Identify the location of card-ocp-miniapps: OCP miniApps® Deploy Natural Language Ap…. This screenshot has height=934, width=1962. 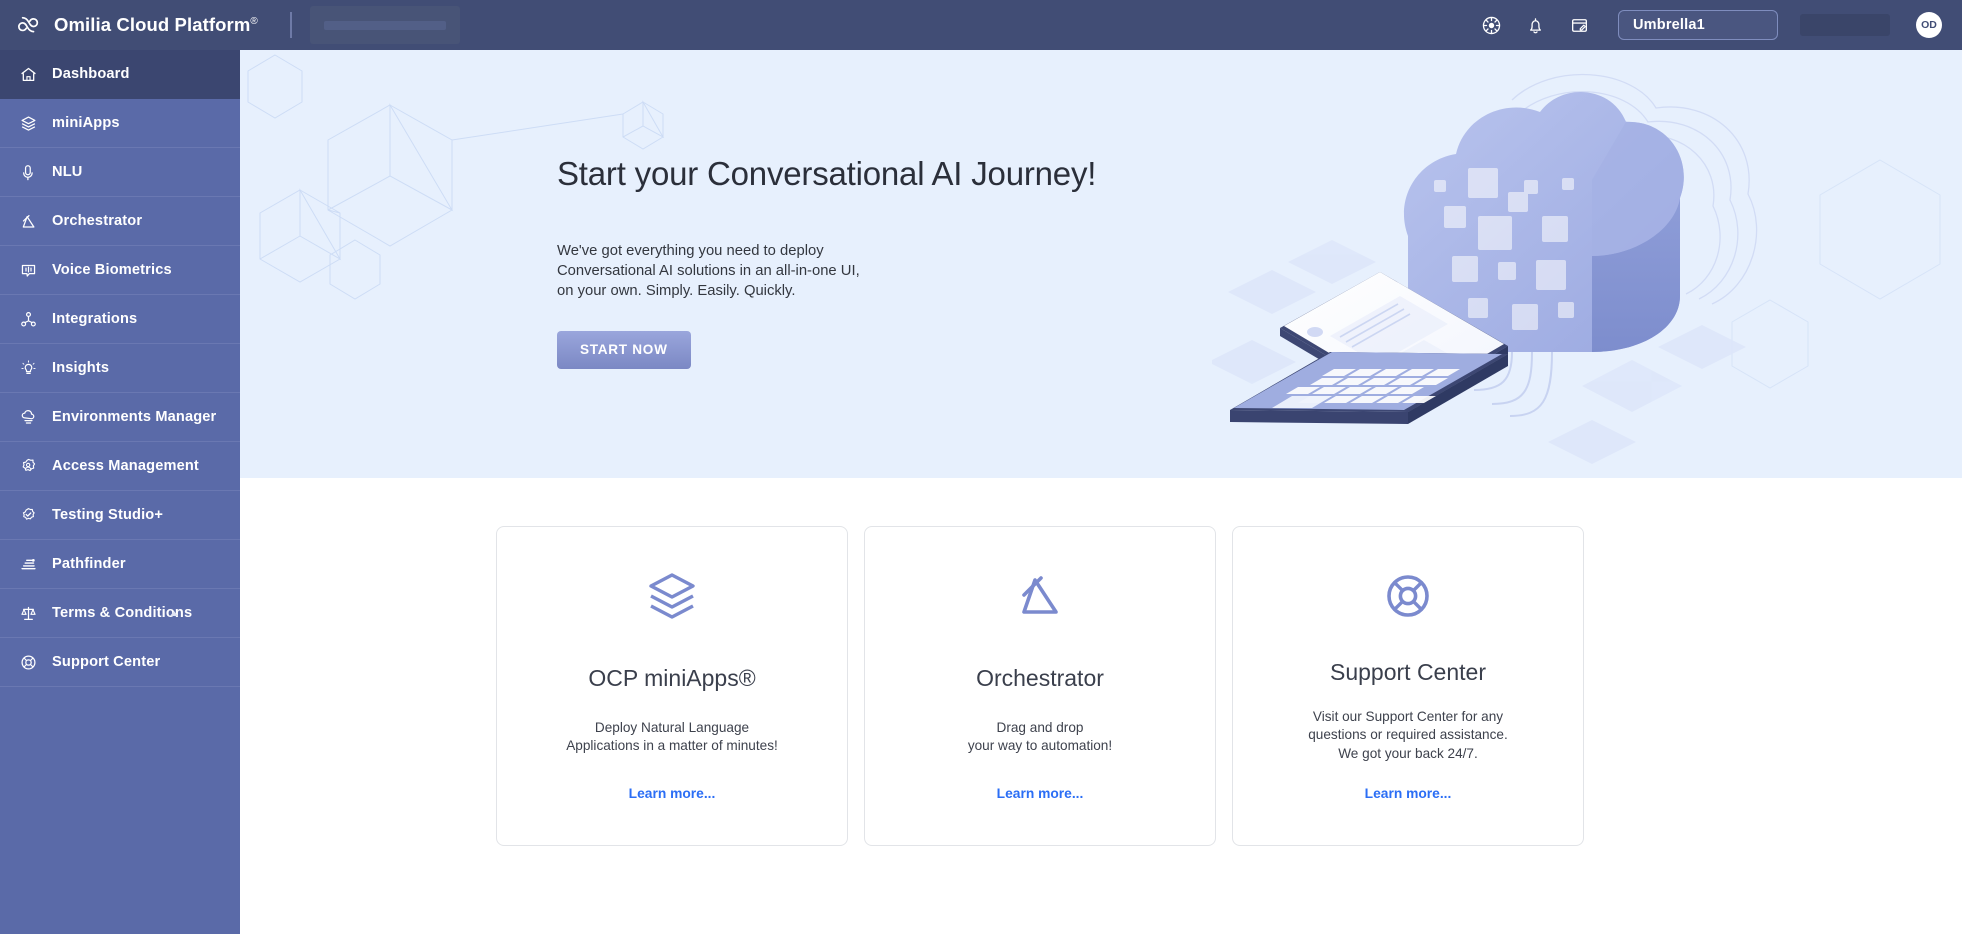
(672, 686).